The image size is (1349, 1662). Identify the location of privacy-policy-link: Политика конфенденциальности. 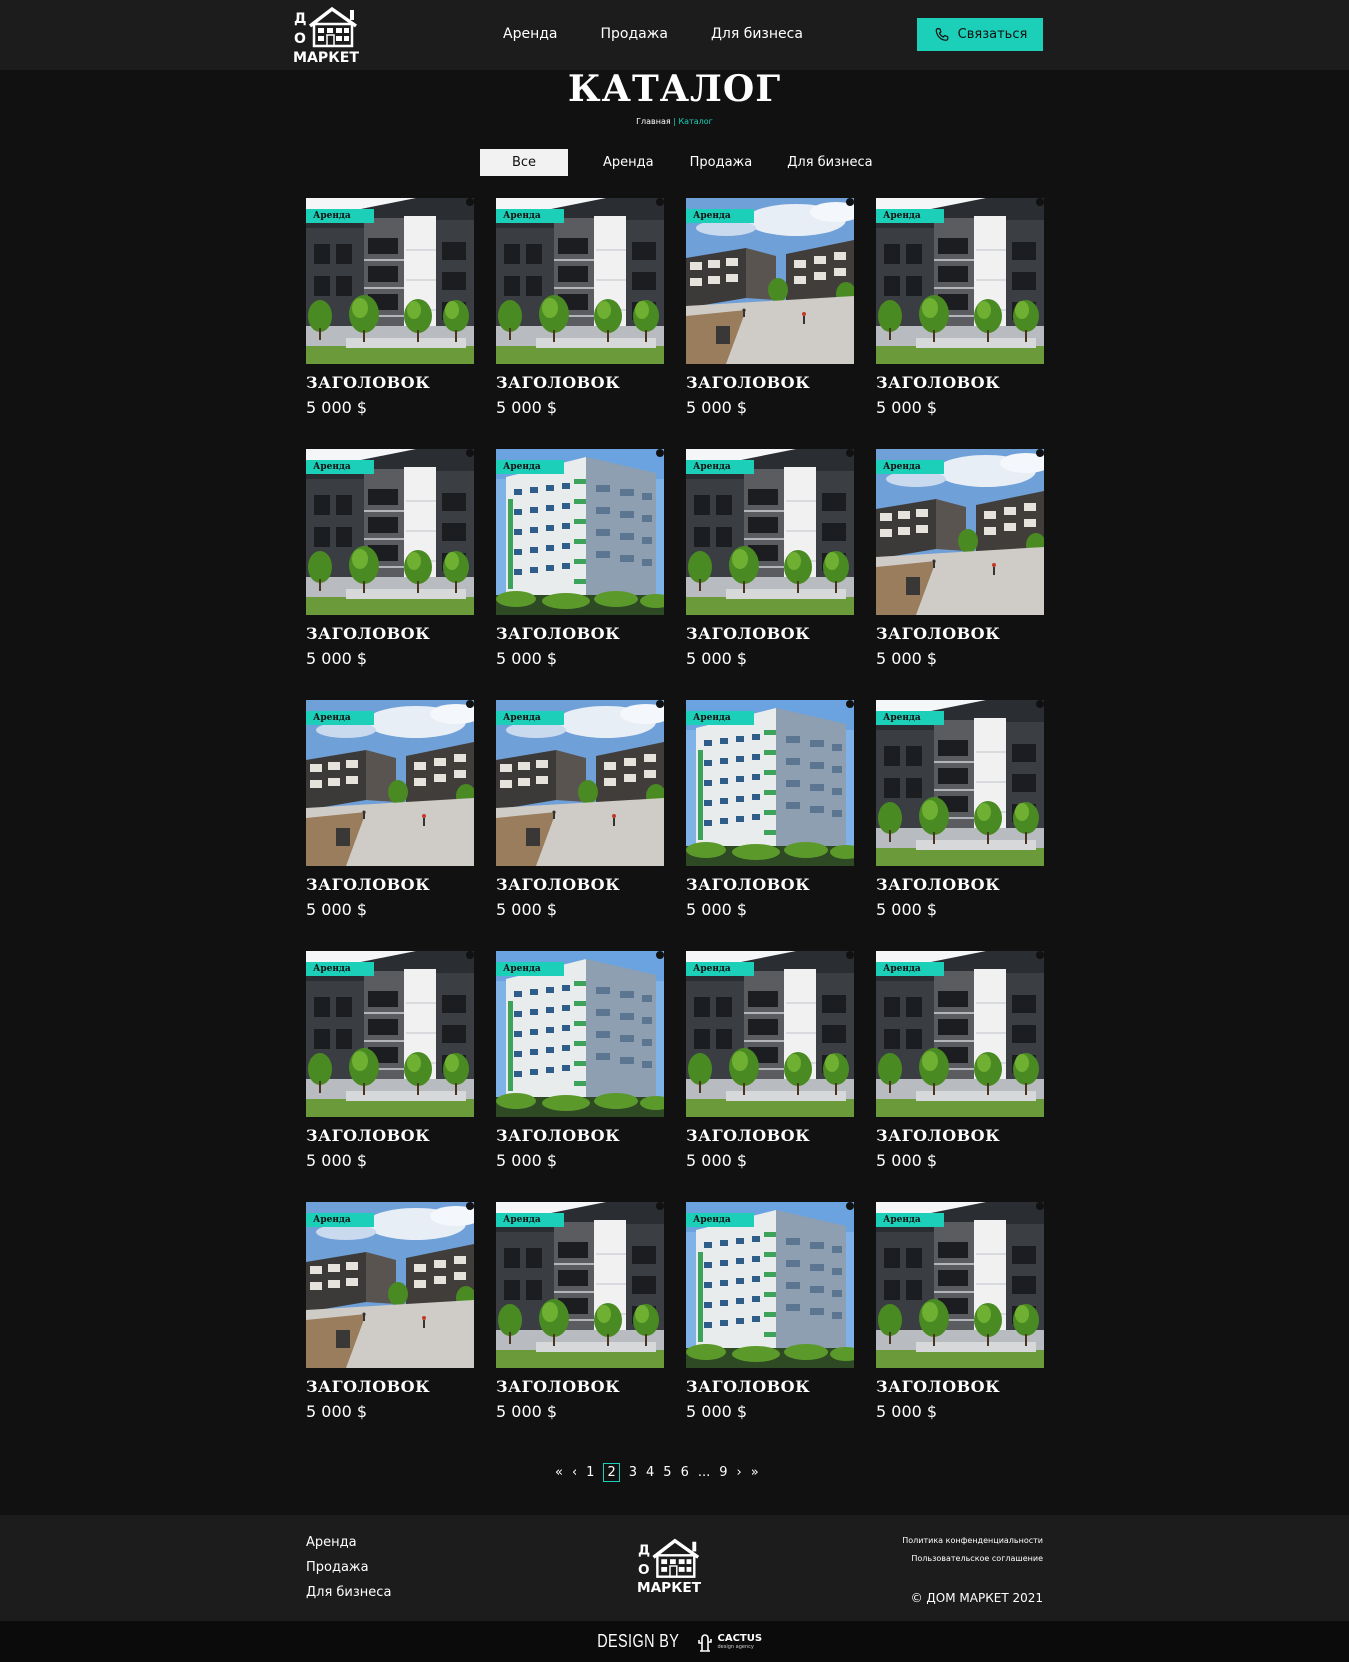
(972, 1540).